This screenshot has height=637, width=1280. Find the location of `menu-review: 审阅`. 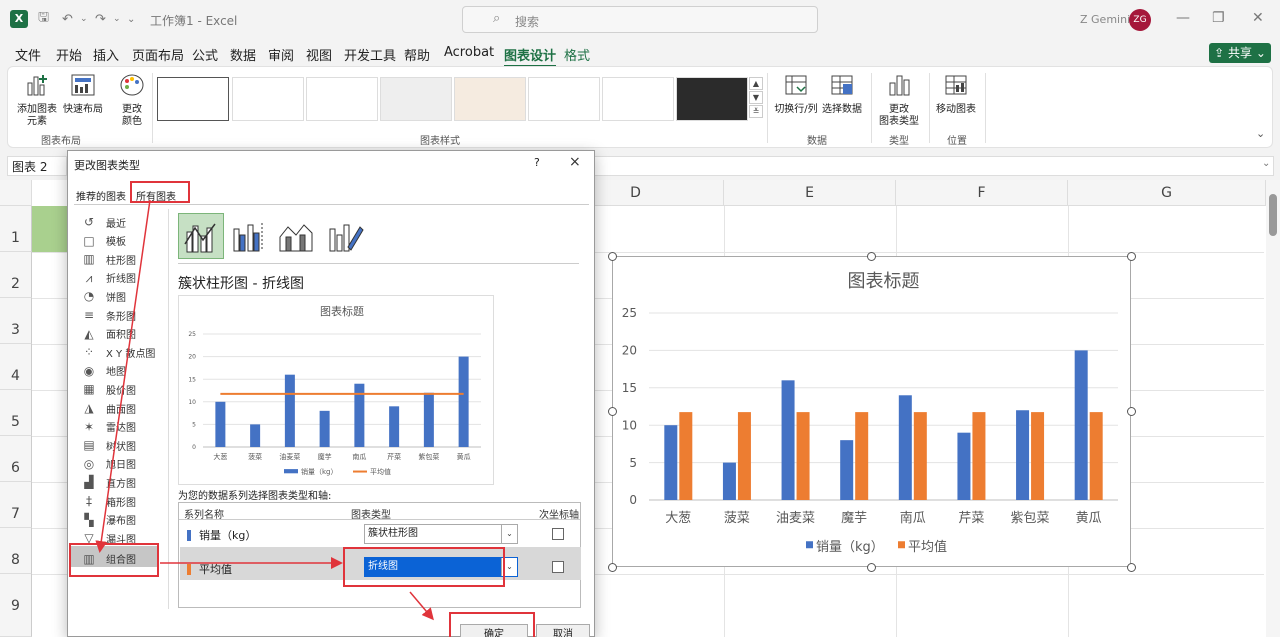

menu-review: 审阅 is located at coordinates (281, 54).